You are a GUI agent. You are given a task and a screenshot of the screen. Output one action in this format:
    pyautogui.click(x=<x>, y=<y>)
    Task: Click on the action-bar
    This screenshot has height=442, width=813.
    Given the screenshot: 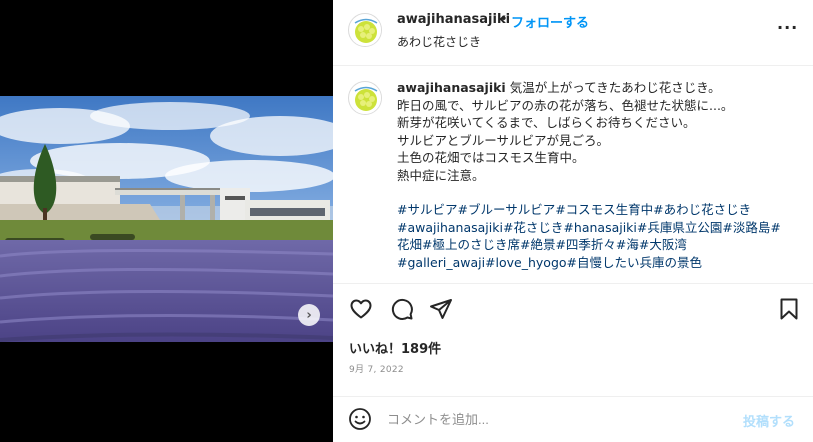 What is the action you would take?
    pyautogui.click(x=573, y=308)
    